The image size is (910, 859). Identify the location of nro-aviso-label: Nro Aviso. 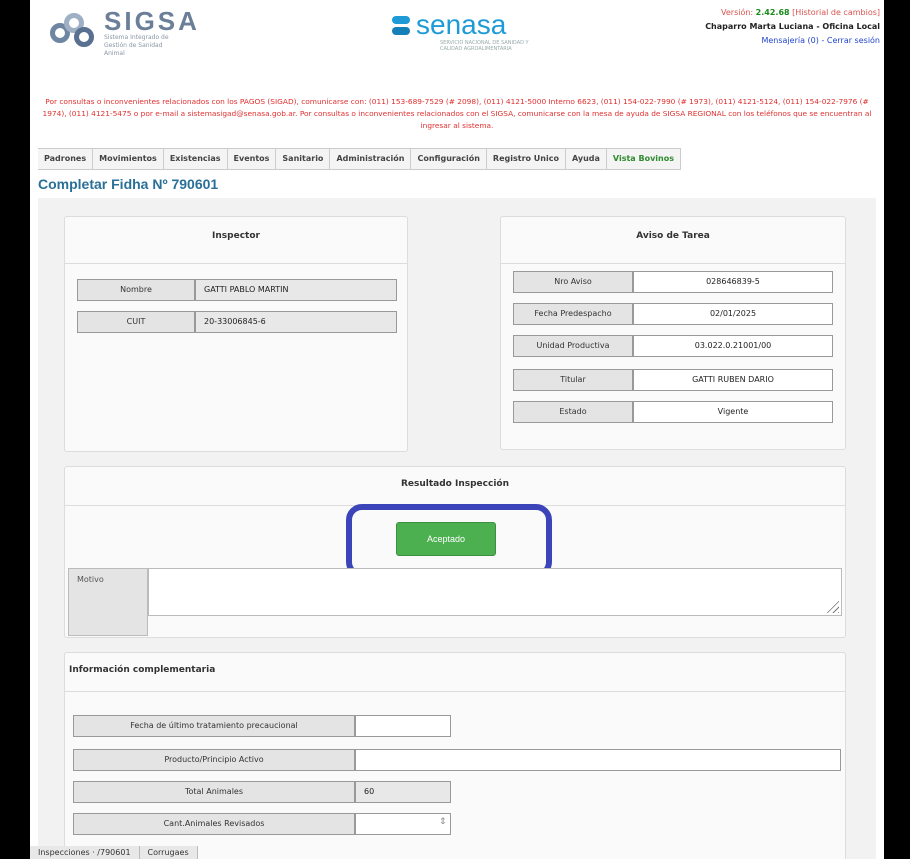
(573, 282).